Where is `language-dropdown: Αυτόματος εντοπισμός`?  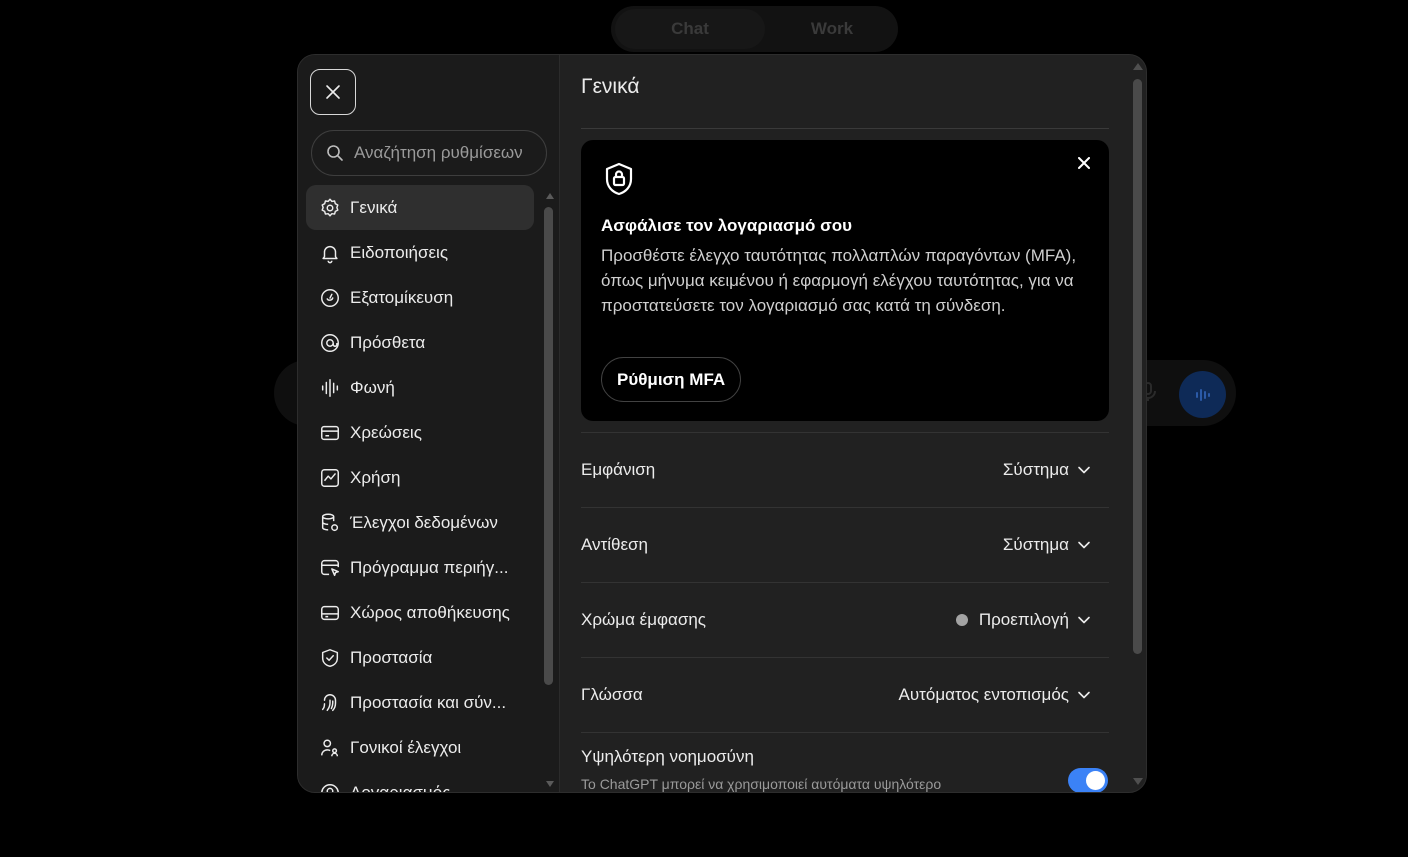 language-dropdown: Αυτόματος εντοπισμός is located at coordinates (995, 695).